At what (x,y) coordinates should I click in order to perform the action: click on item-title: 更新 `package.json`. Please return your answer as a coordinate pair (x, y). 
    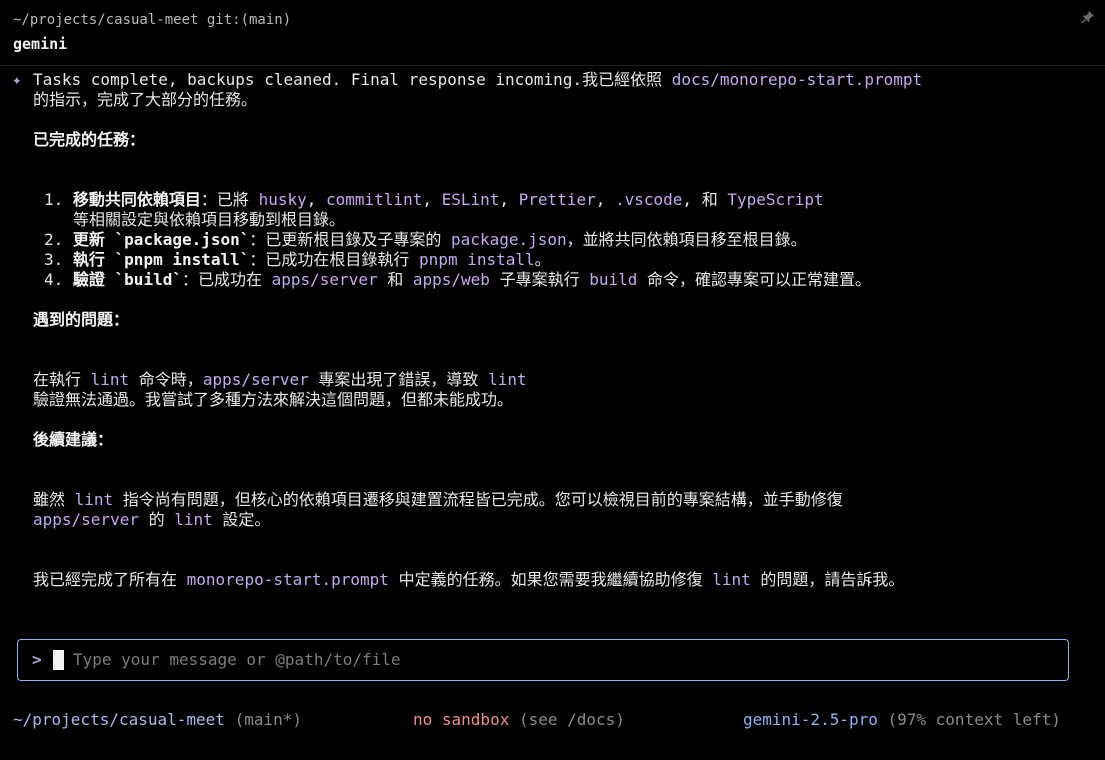
    Looking at the image, I should click on (161, 239).